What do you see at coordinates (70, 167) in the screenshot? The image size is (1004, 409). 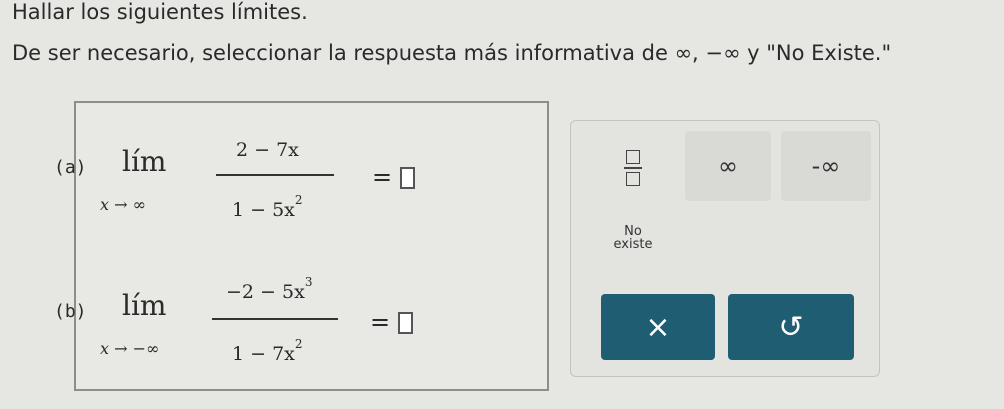 I see `problem-a-label: (a)` at bounding box center [70, 167].